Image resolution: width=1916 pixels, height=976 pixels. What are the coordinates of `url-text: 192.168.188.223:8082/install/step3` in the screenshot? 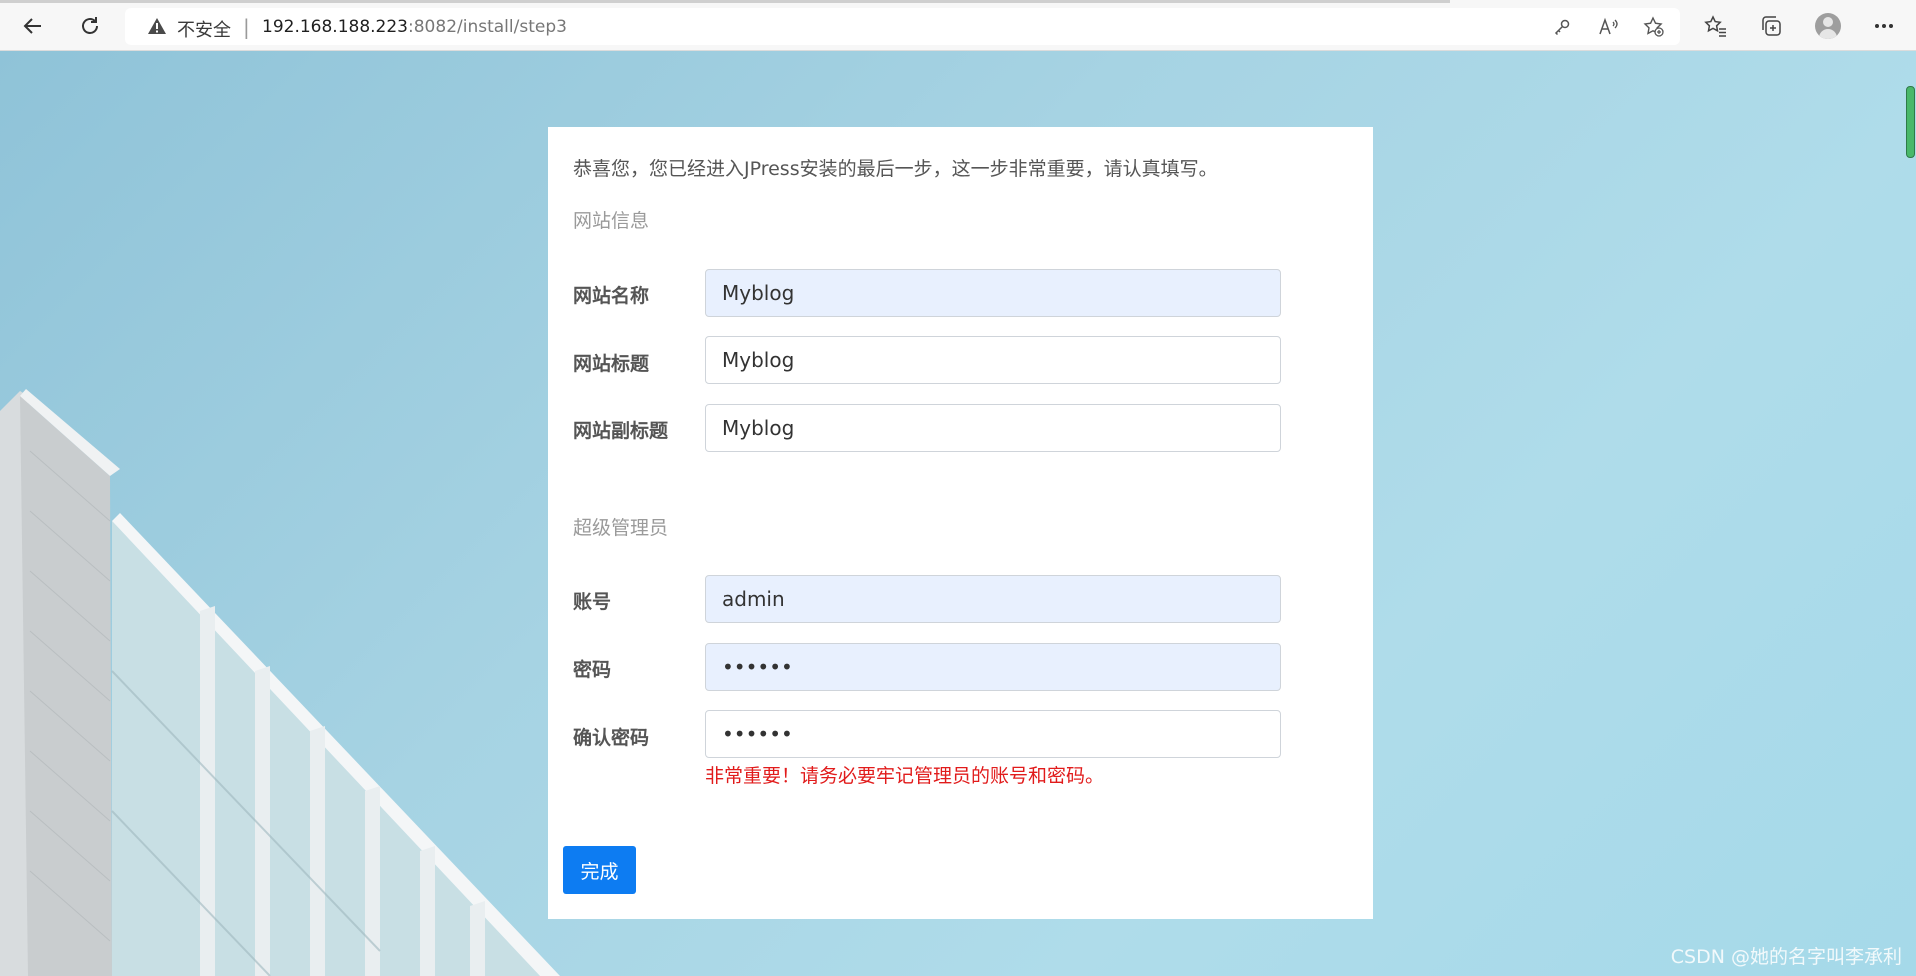 It's located at (414, 27).